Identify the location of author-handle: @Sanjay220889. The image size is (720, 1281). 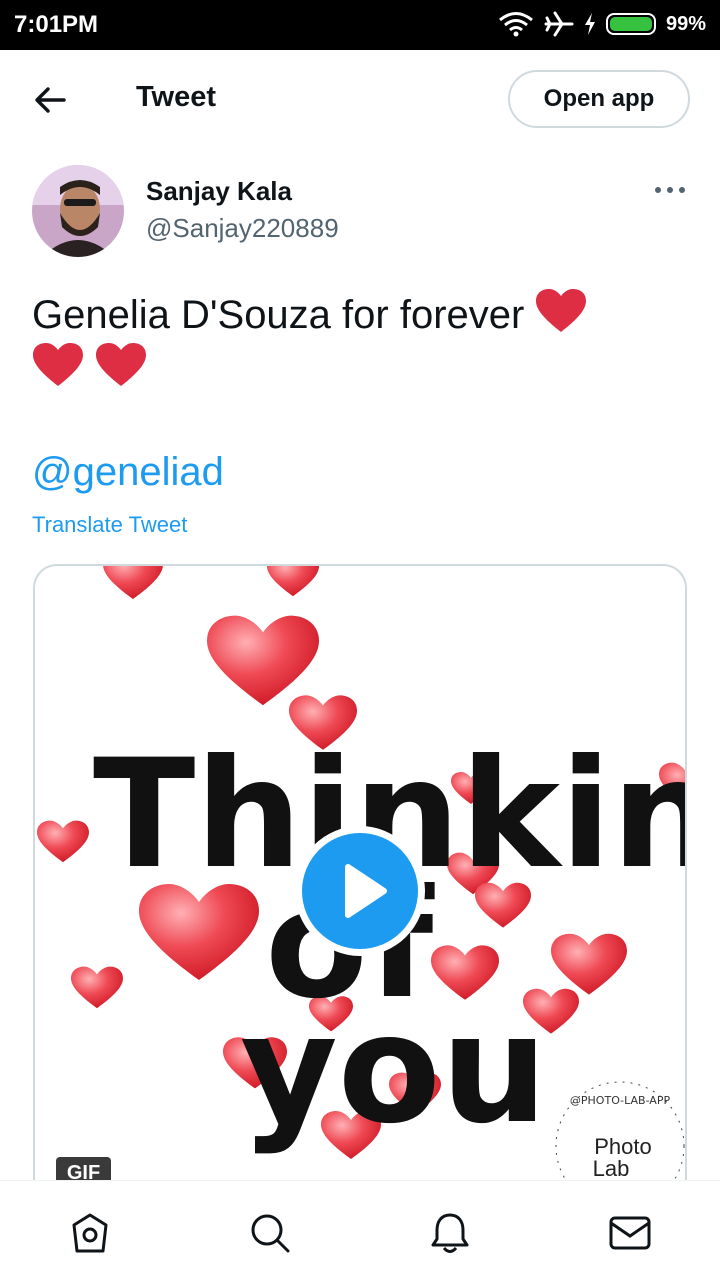
(242, 228).